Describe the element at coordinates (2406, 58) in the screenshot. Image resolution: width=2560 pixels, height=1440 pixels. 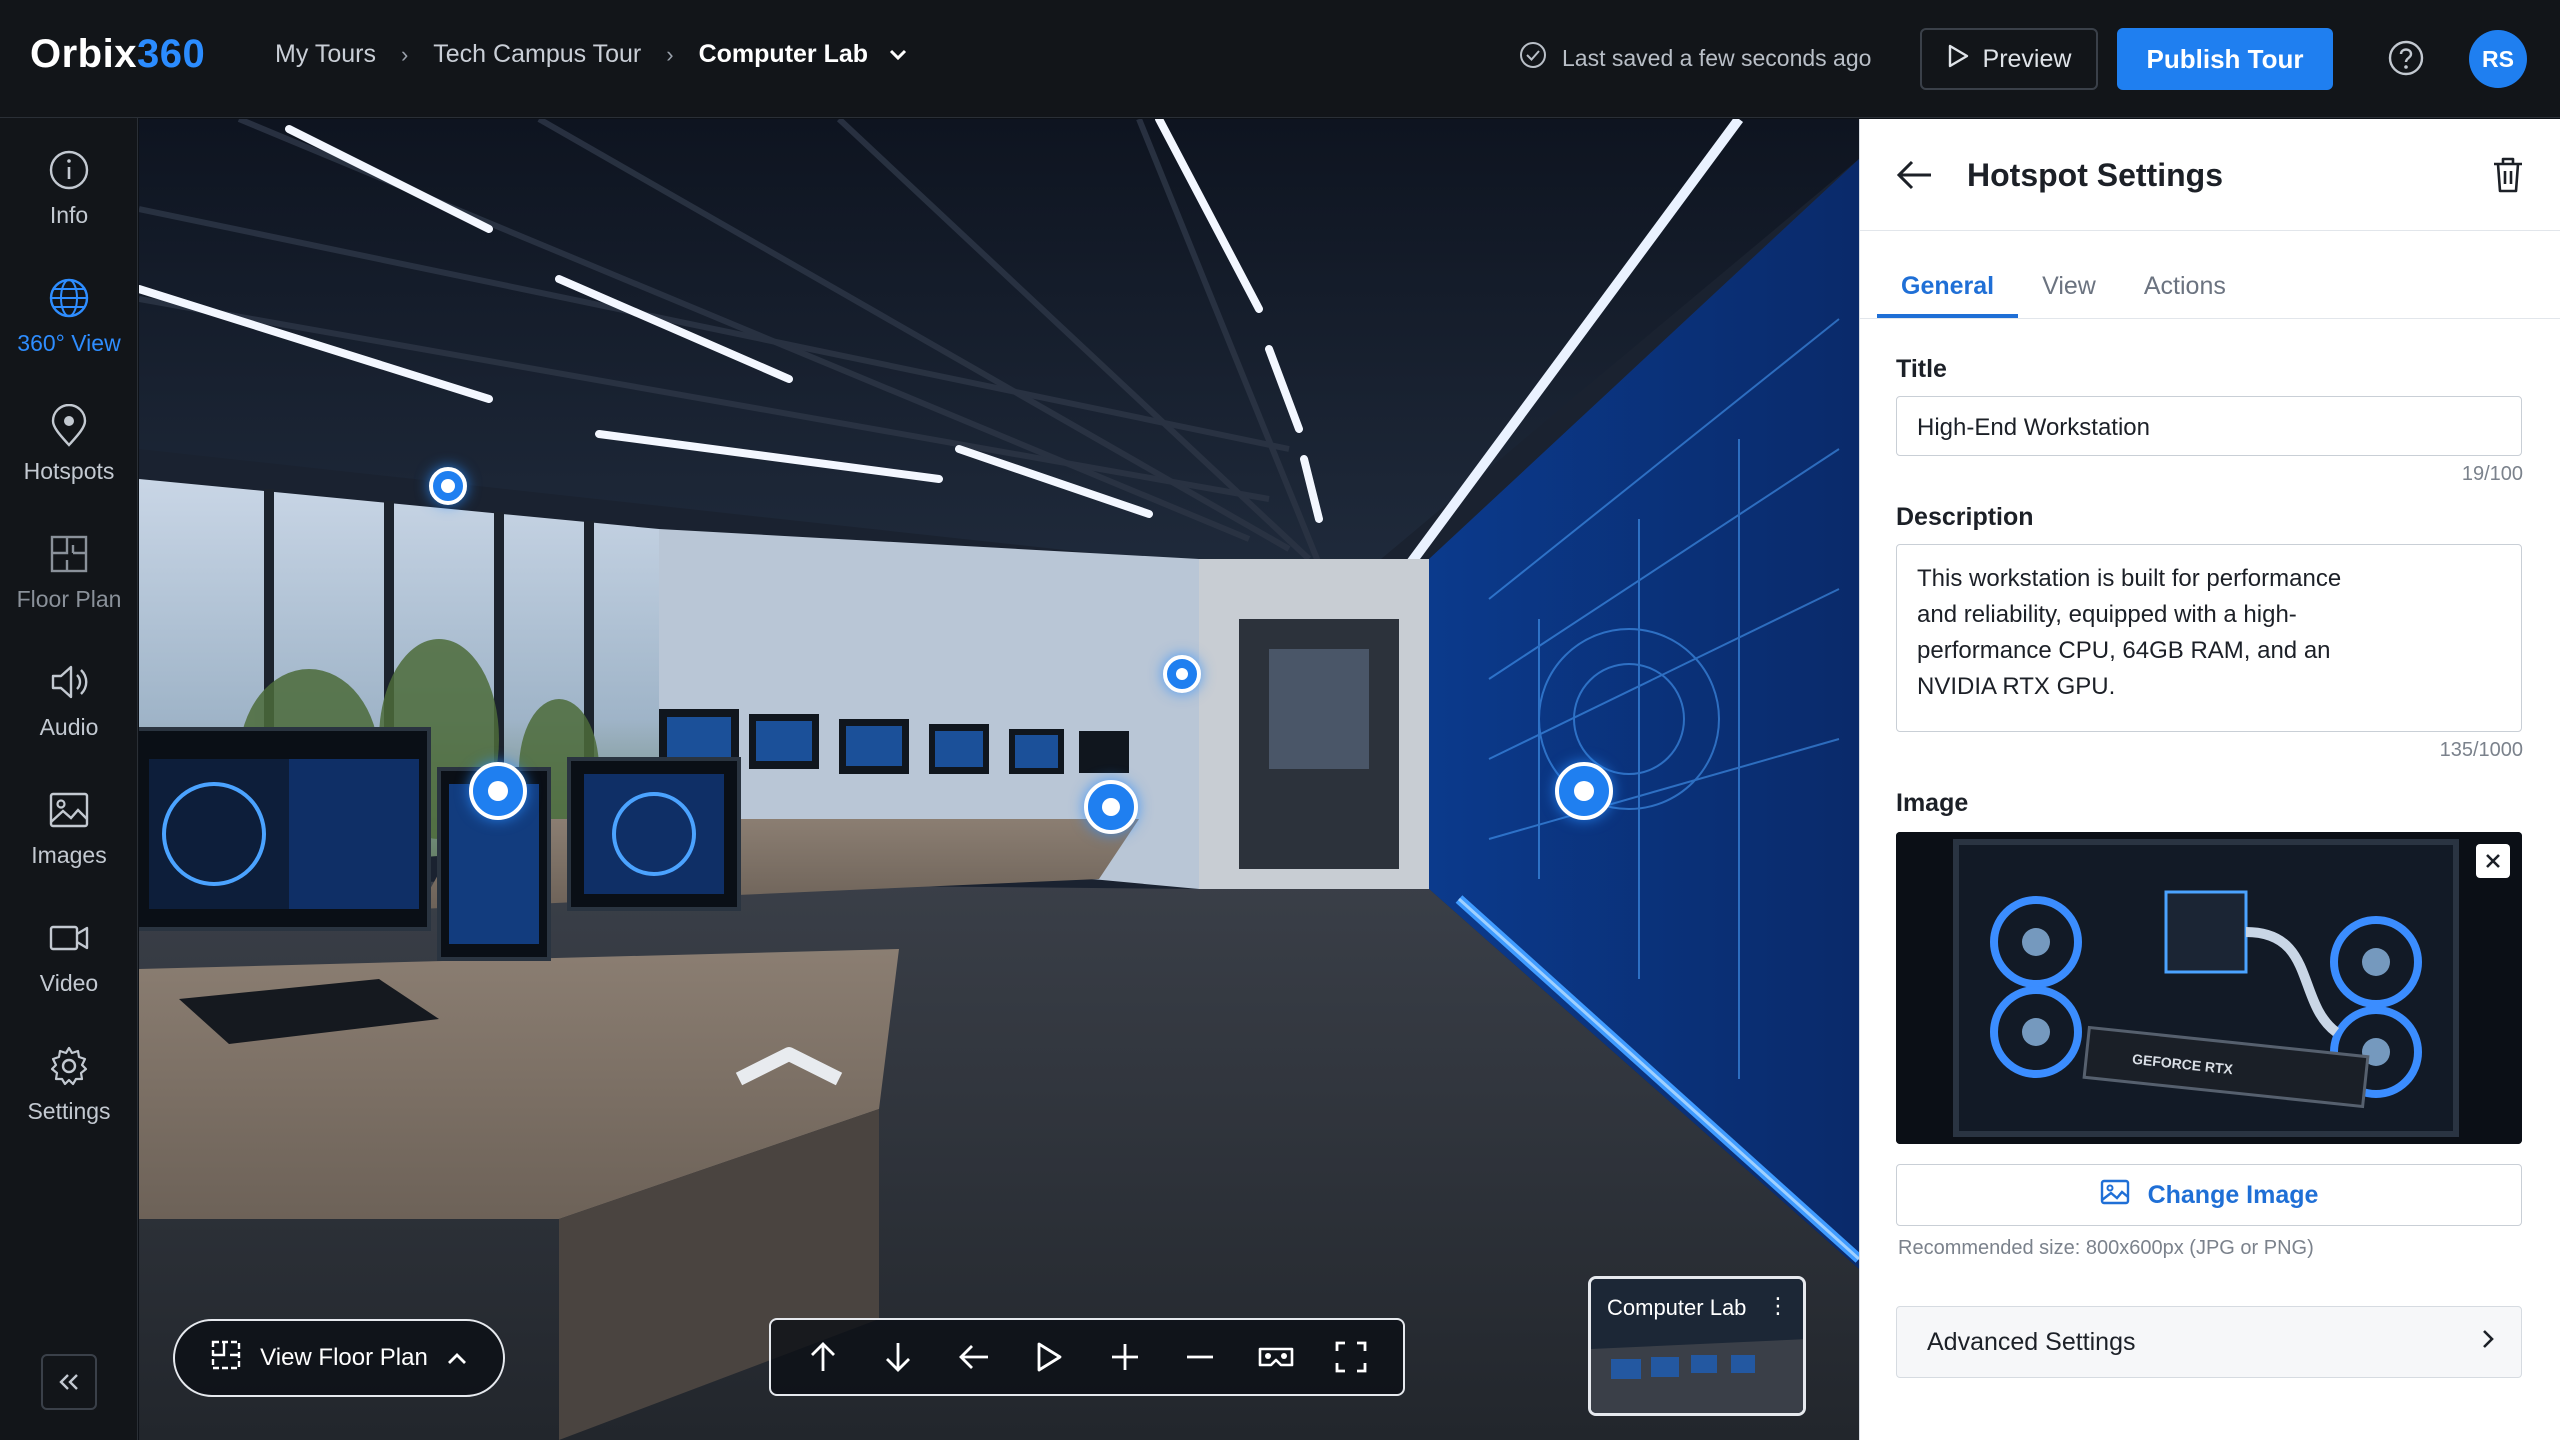
I see `question-circle-icon` at that location.